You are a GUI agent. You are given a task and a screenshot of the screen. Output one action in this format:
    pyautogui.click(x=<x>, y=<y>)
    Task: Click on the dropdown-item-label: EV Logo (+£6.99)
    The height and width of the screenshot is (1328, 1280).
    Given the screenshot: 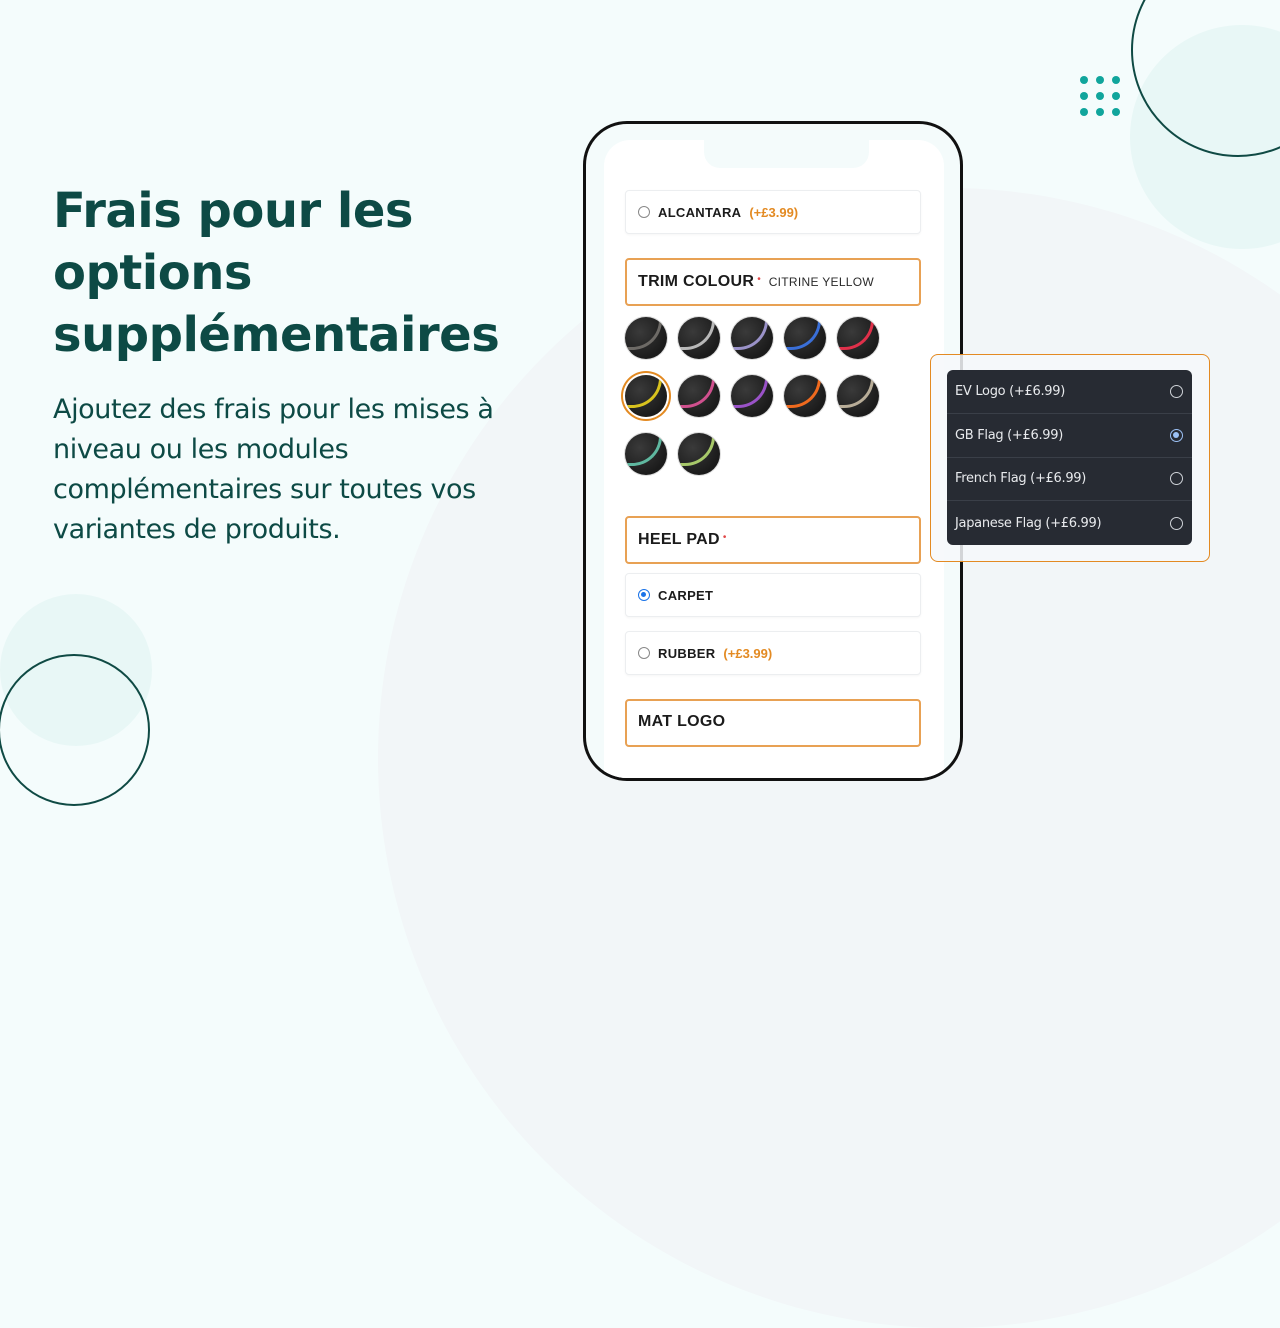 What is the action you would take?
    pyautogui.click(x=1010, y=391)
    